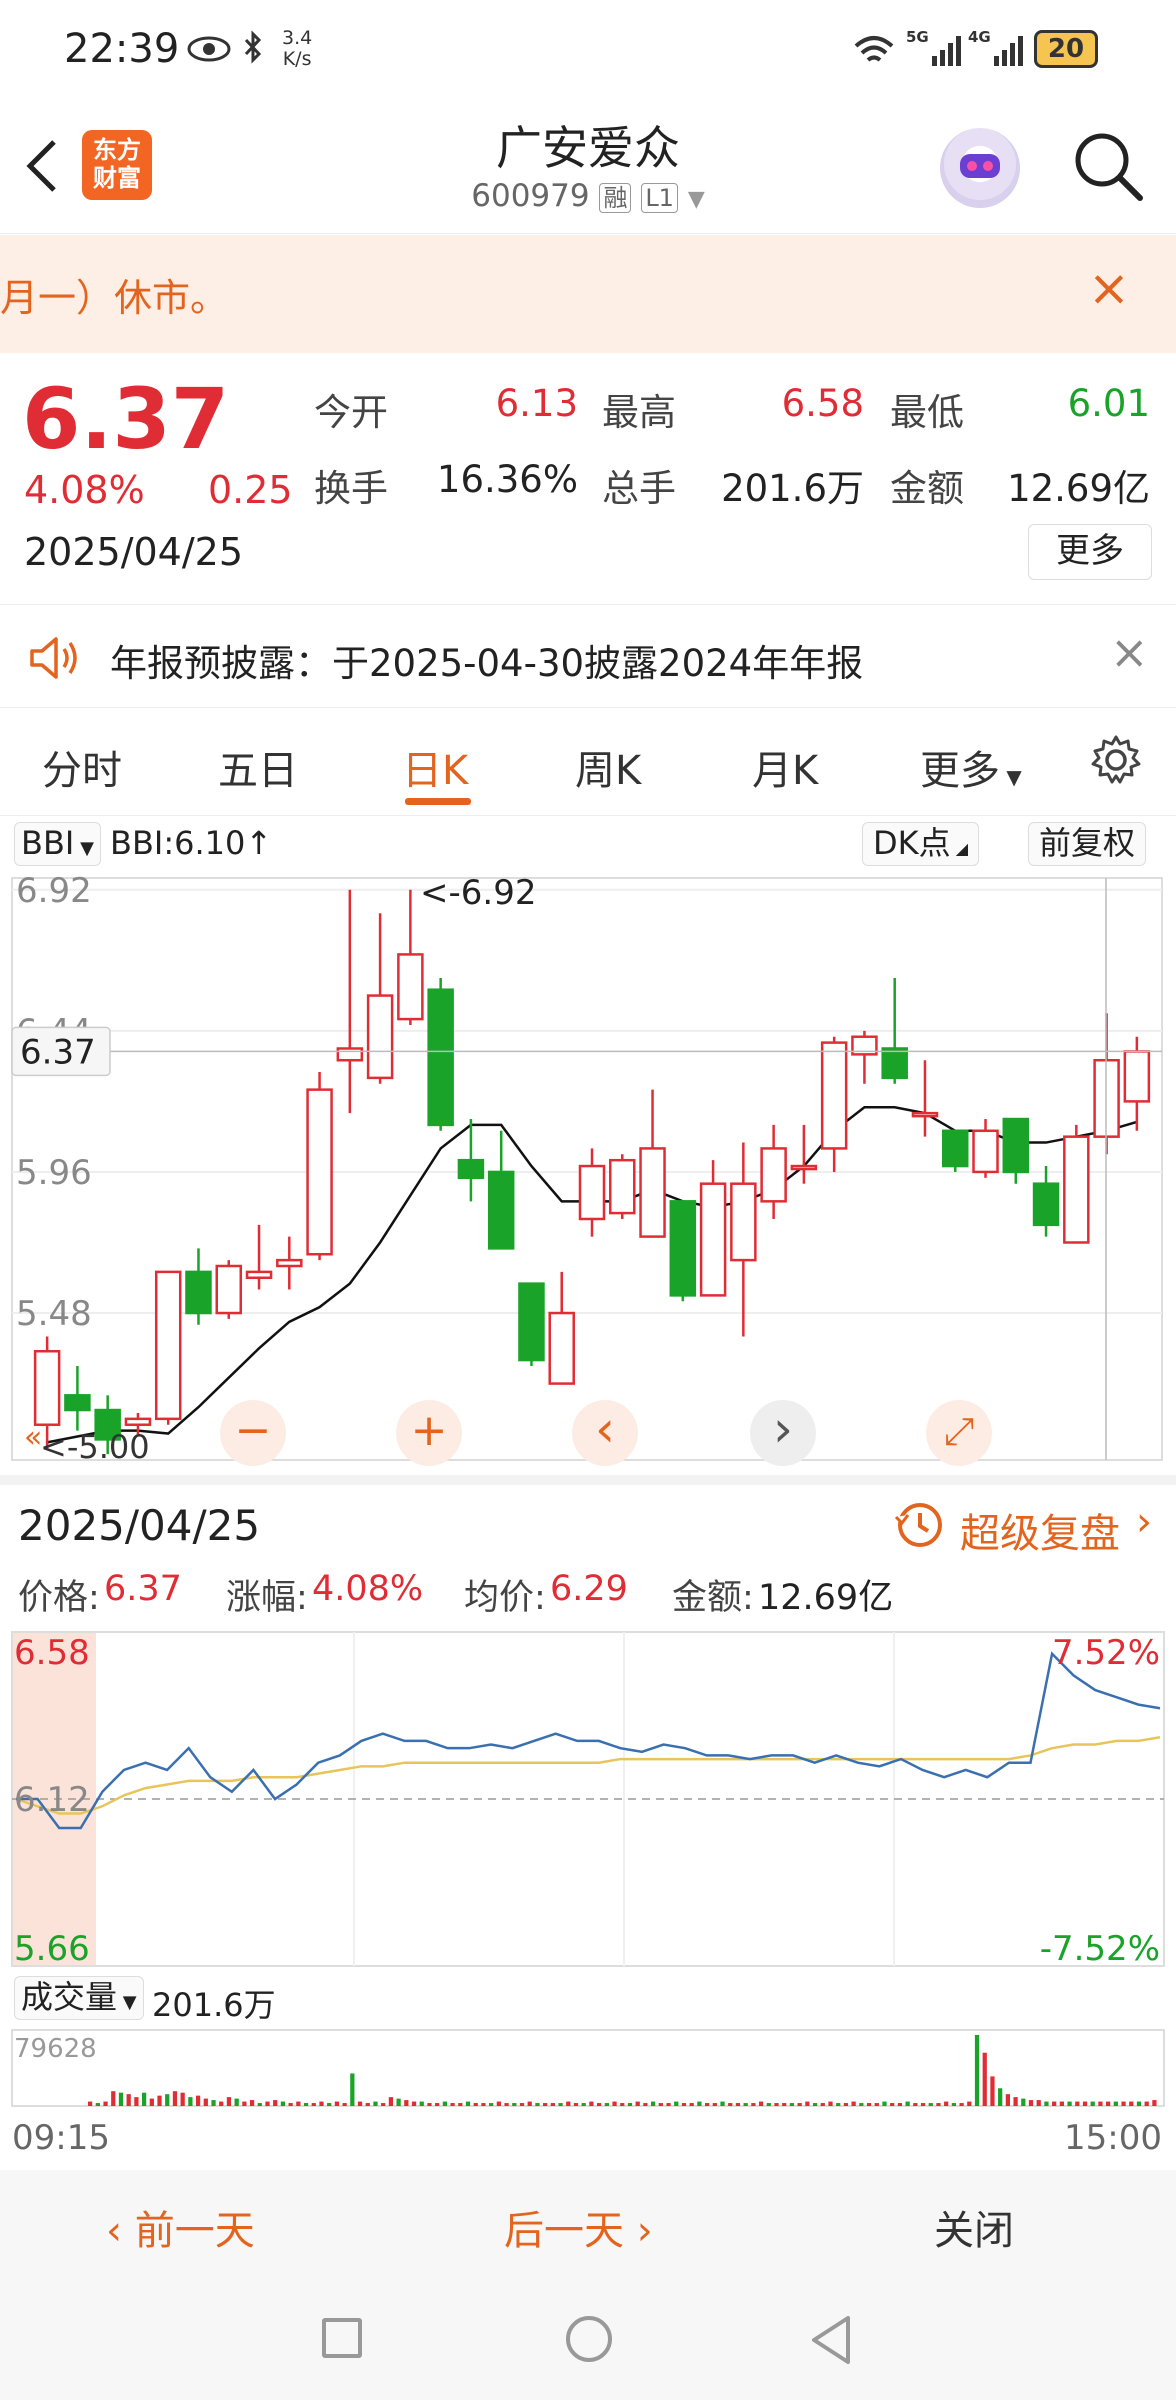 The width and height of the screenshot is (1176, 2400). Describe the element at coordinates (82, 767) in the screenshot. I see `tab-intraday: 分时` at that location.